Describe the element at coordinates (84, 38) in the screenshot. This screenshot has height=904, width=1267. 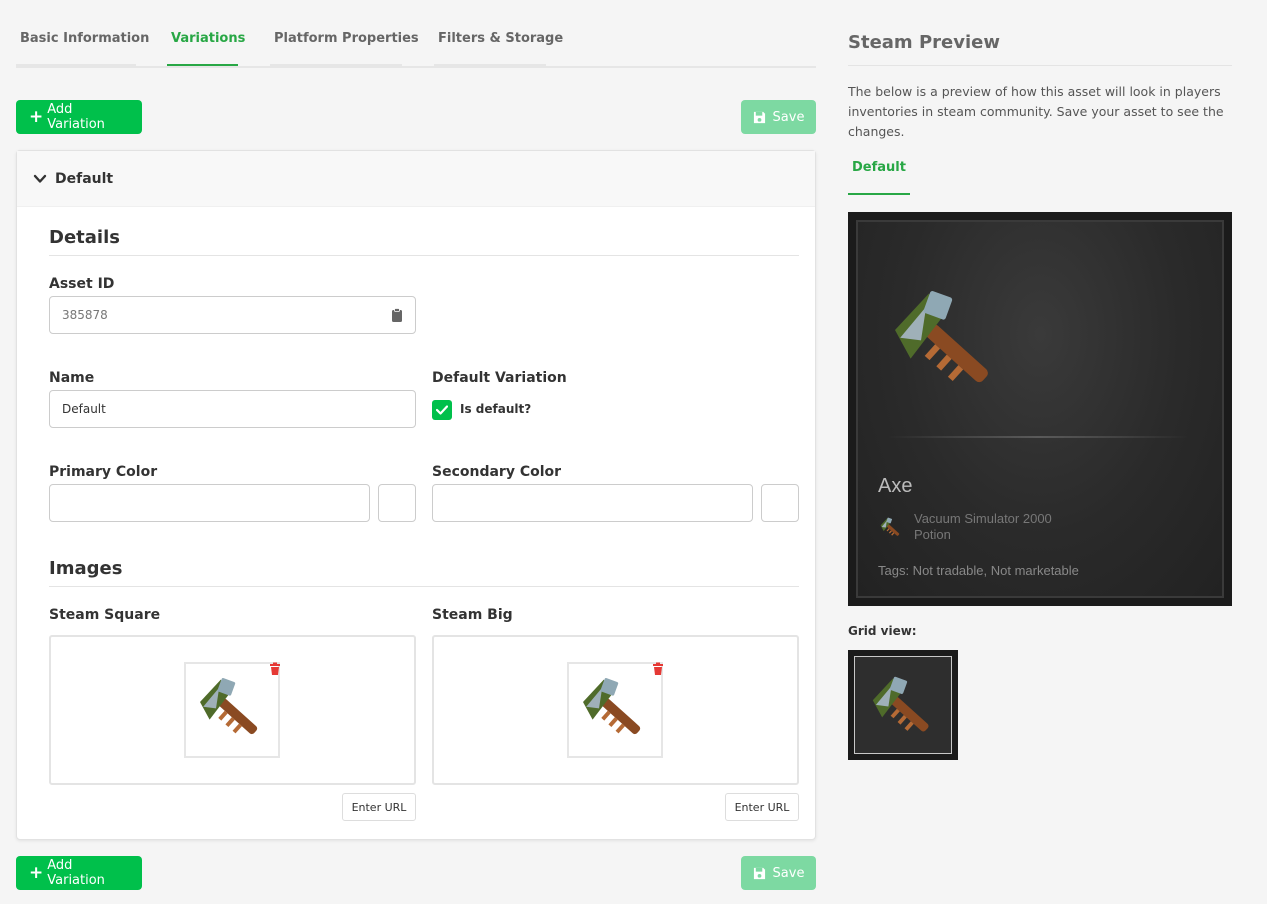
I see `tab-basic-information: Basic Information` at that location.